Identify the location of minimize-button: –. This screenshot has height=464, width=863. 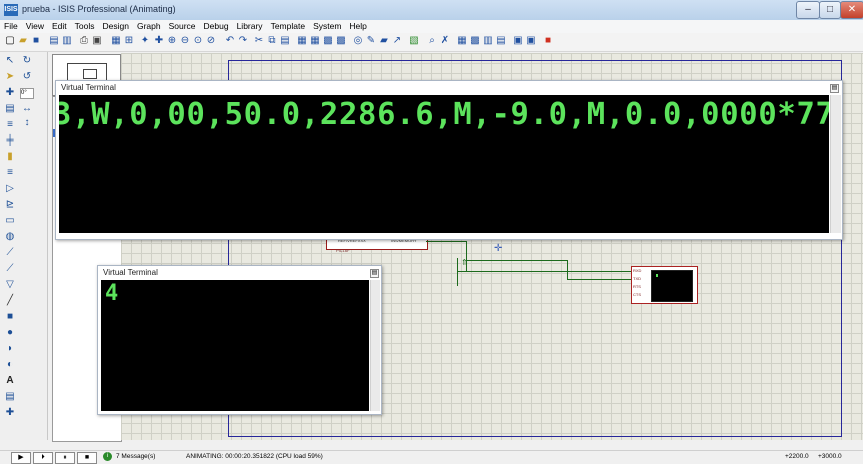
(808, 10).